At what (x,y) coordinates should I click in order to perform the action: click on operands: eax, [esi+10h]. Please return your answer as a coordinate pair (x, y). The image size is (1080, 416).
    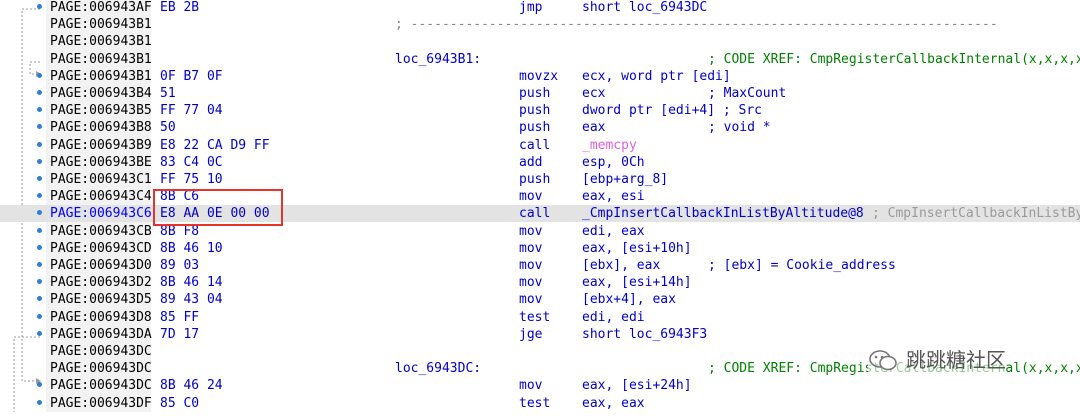
    Looking at the image, I should click on (637, 248).